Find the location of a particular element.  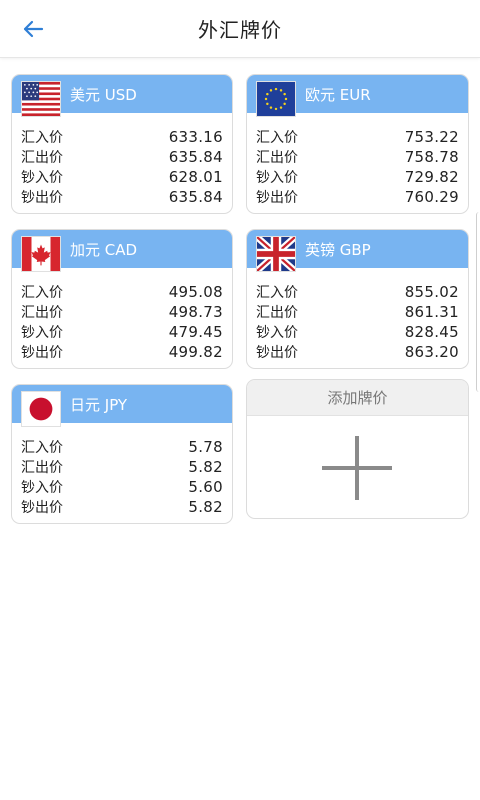

rate-row-sell-remit: 汇出价 758.78 is located at coordinates (357, 157).